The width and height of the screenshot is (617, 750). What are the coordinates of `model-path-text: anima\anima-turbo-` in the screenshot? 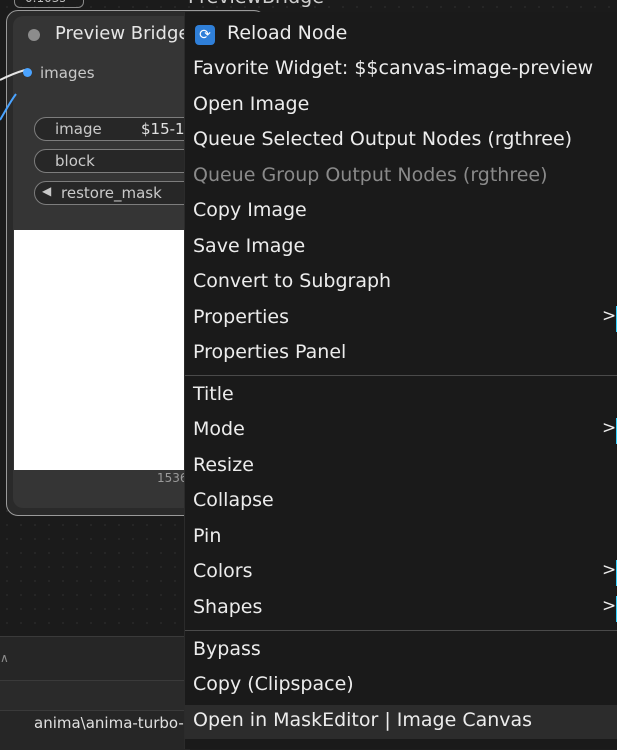 It's located at (109, 723).